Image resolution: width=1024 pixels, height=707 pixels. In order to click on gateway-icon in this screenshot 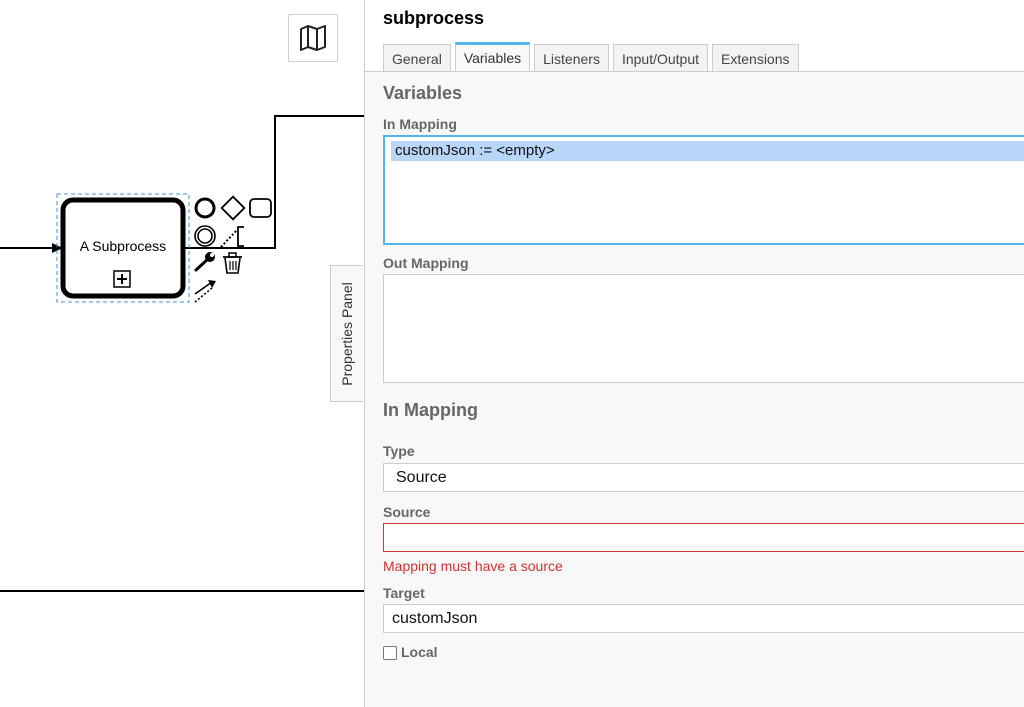, I will do `click(233, 208)`.